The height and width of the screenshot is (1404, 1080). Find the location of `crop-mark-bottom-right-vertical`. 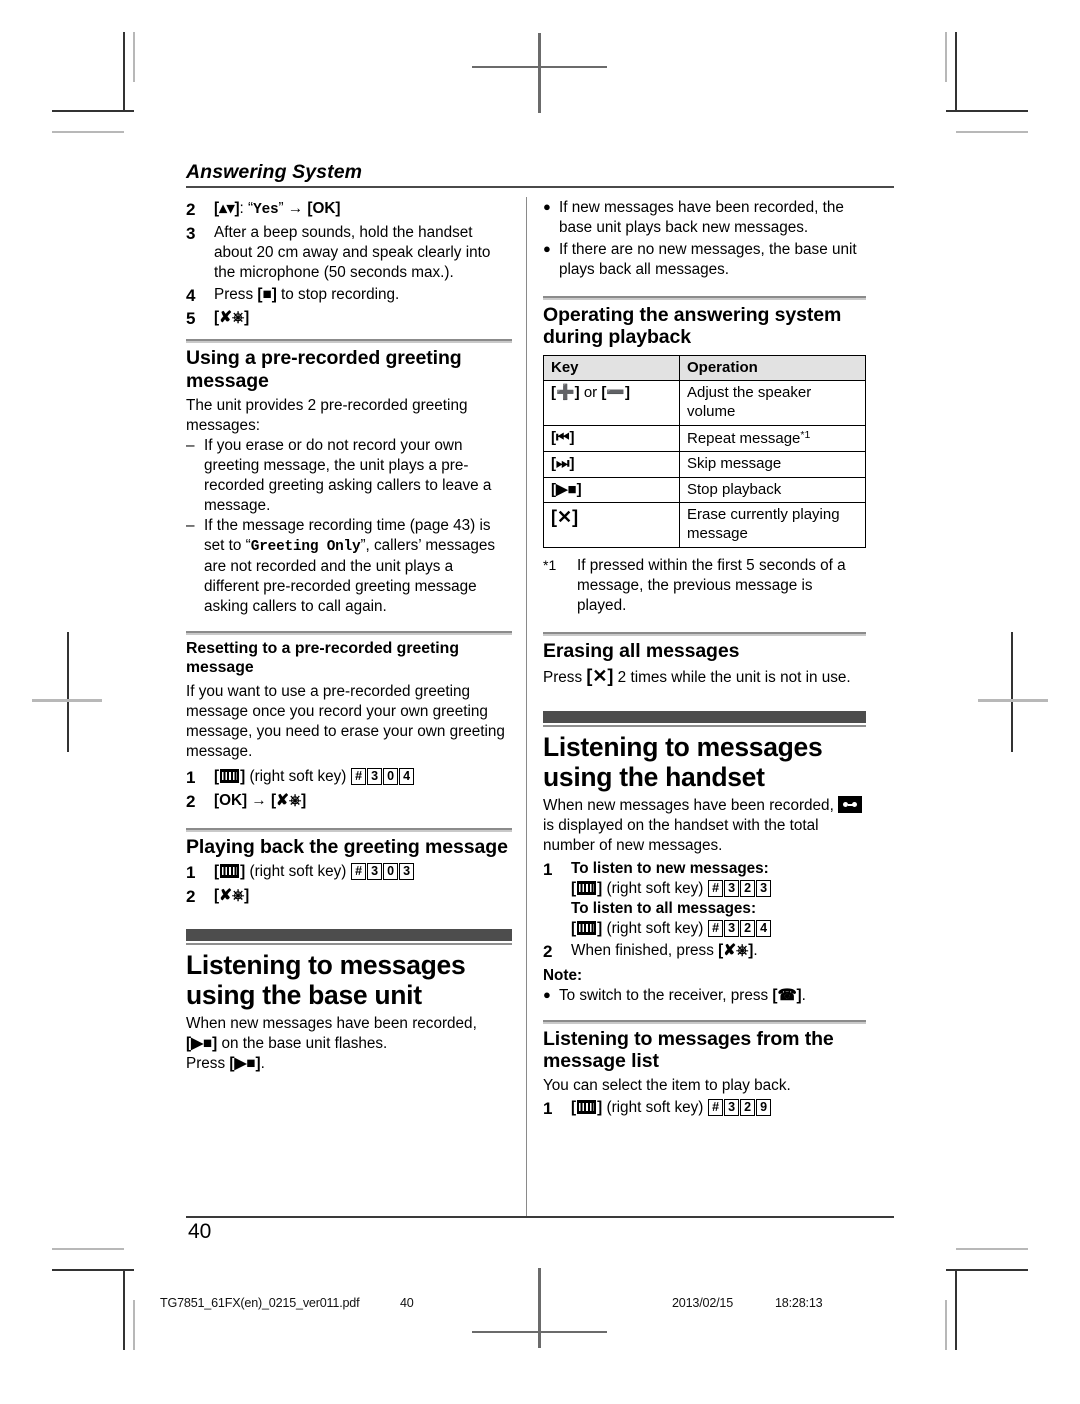

crop-mark-bottom-right-vertical is located at coordinates (956, 1310).